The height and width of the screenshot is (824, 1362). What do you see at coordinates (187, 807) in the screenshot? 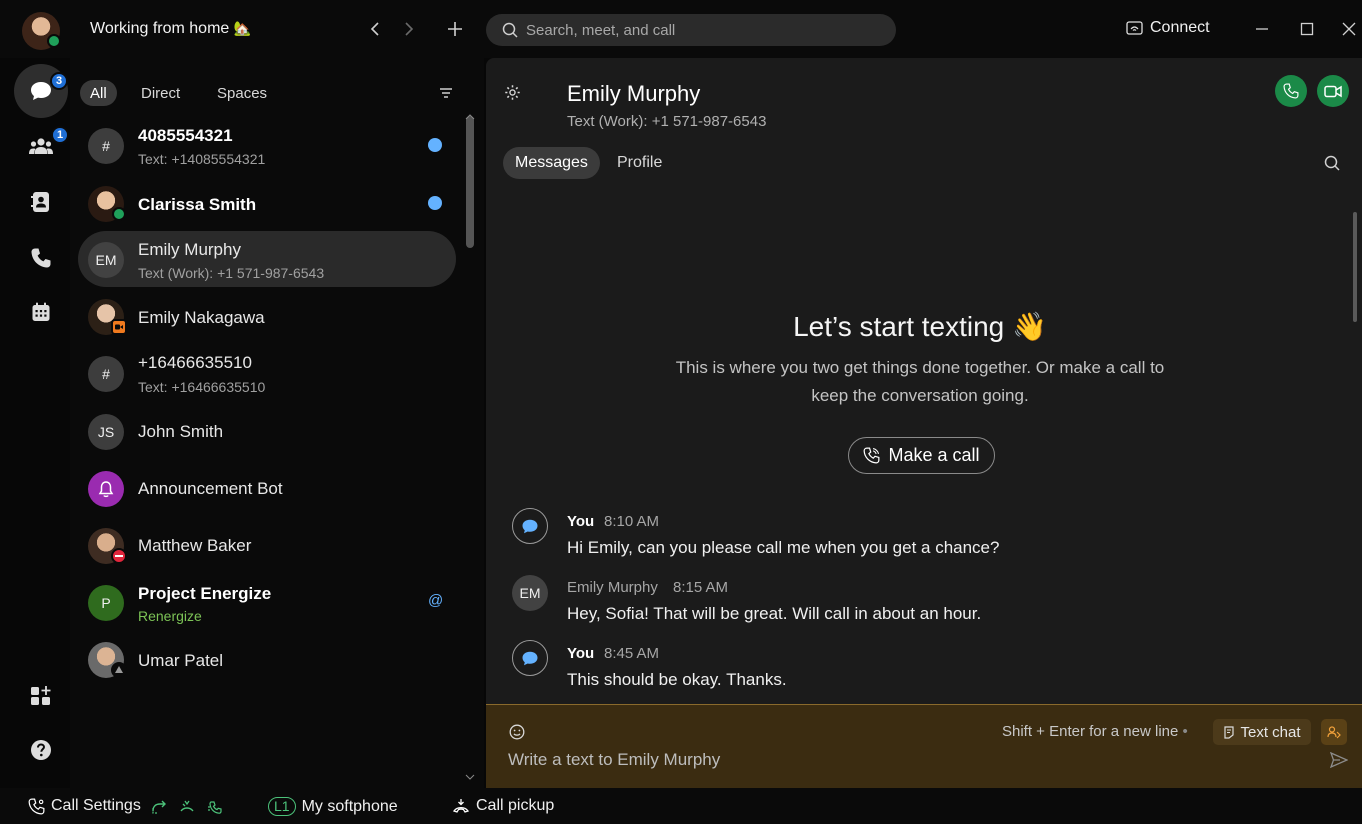
I see `call-pickup-status-icon` at bounding box center [187, 807].